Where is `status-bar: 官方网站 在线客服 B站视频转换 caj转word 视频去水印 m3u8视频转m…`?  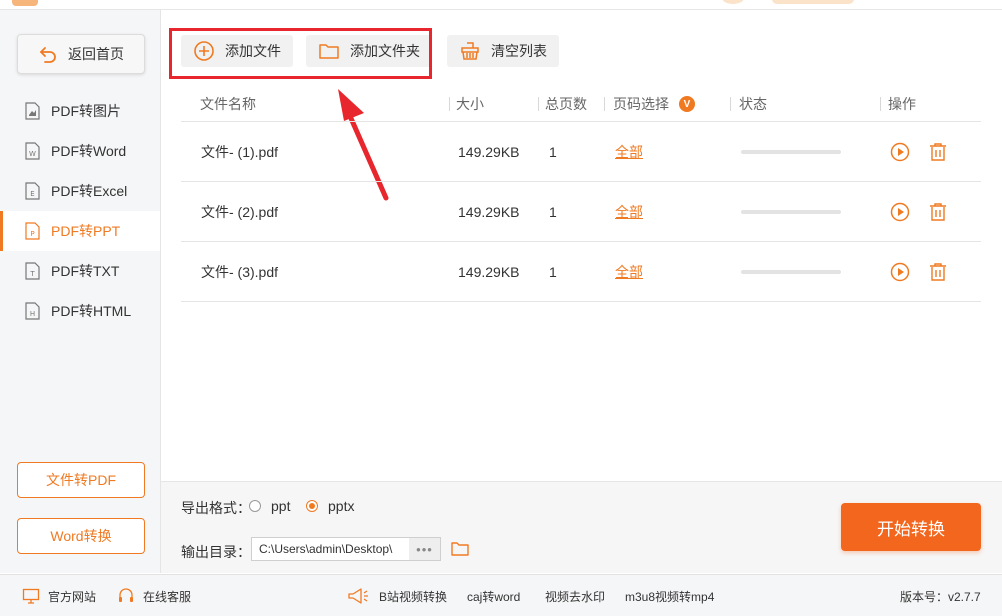 status-bar: 官方网站 在线客服 B站视频转换 caj转word 视频去水印 m3u8视频转m… is located at coordinates (501, 595).